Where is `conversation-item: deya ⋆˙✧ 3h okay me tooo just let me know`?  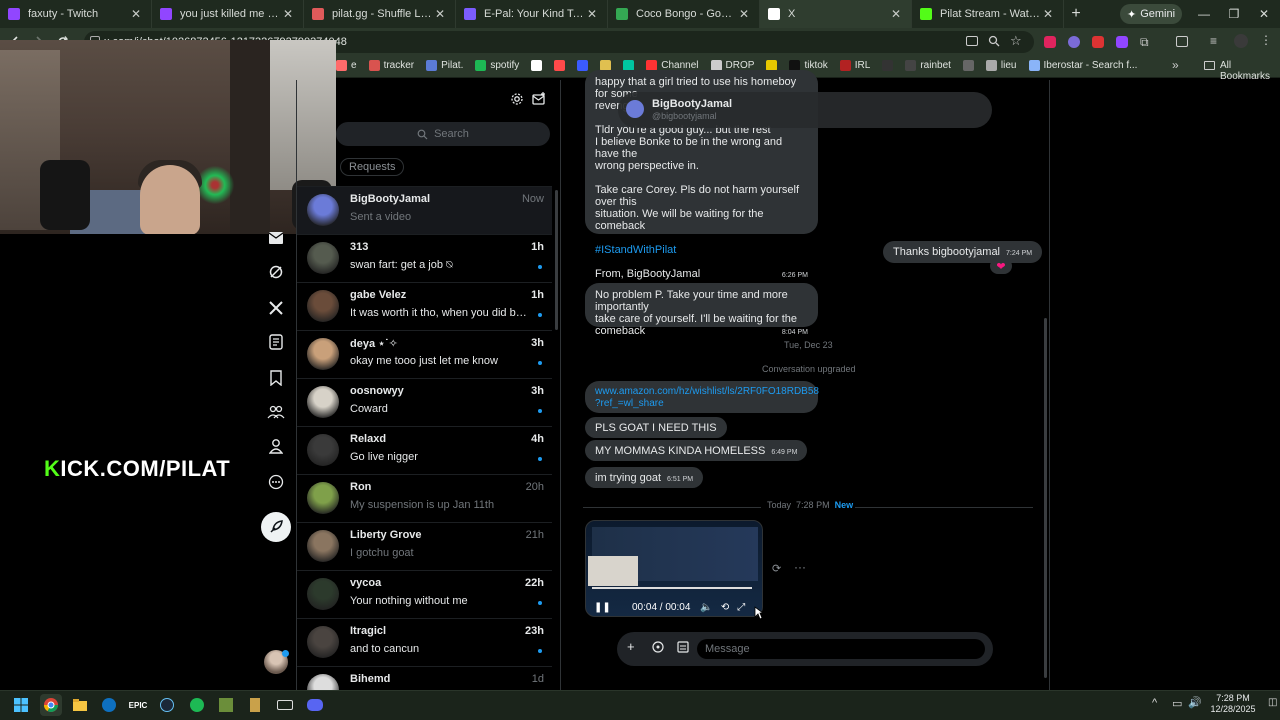 conversation-item: deya ⋆˙✧ 3h okay me tooo just let me know is located at coordinates (424, 354).